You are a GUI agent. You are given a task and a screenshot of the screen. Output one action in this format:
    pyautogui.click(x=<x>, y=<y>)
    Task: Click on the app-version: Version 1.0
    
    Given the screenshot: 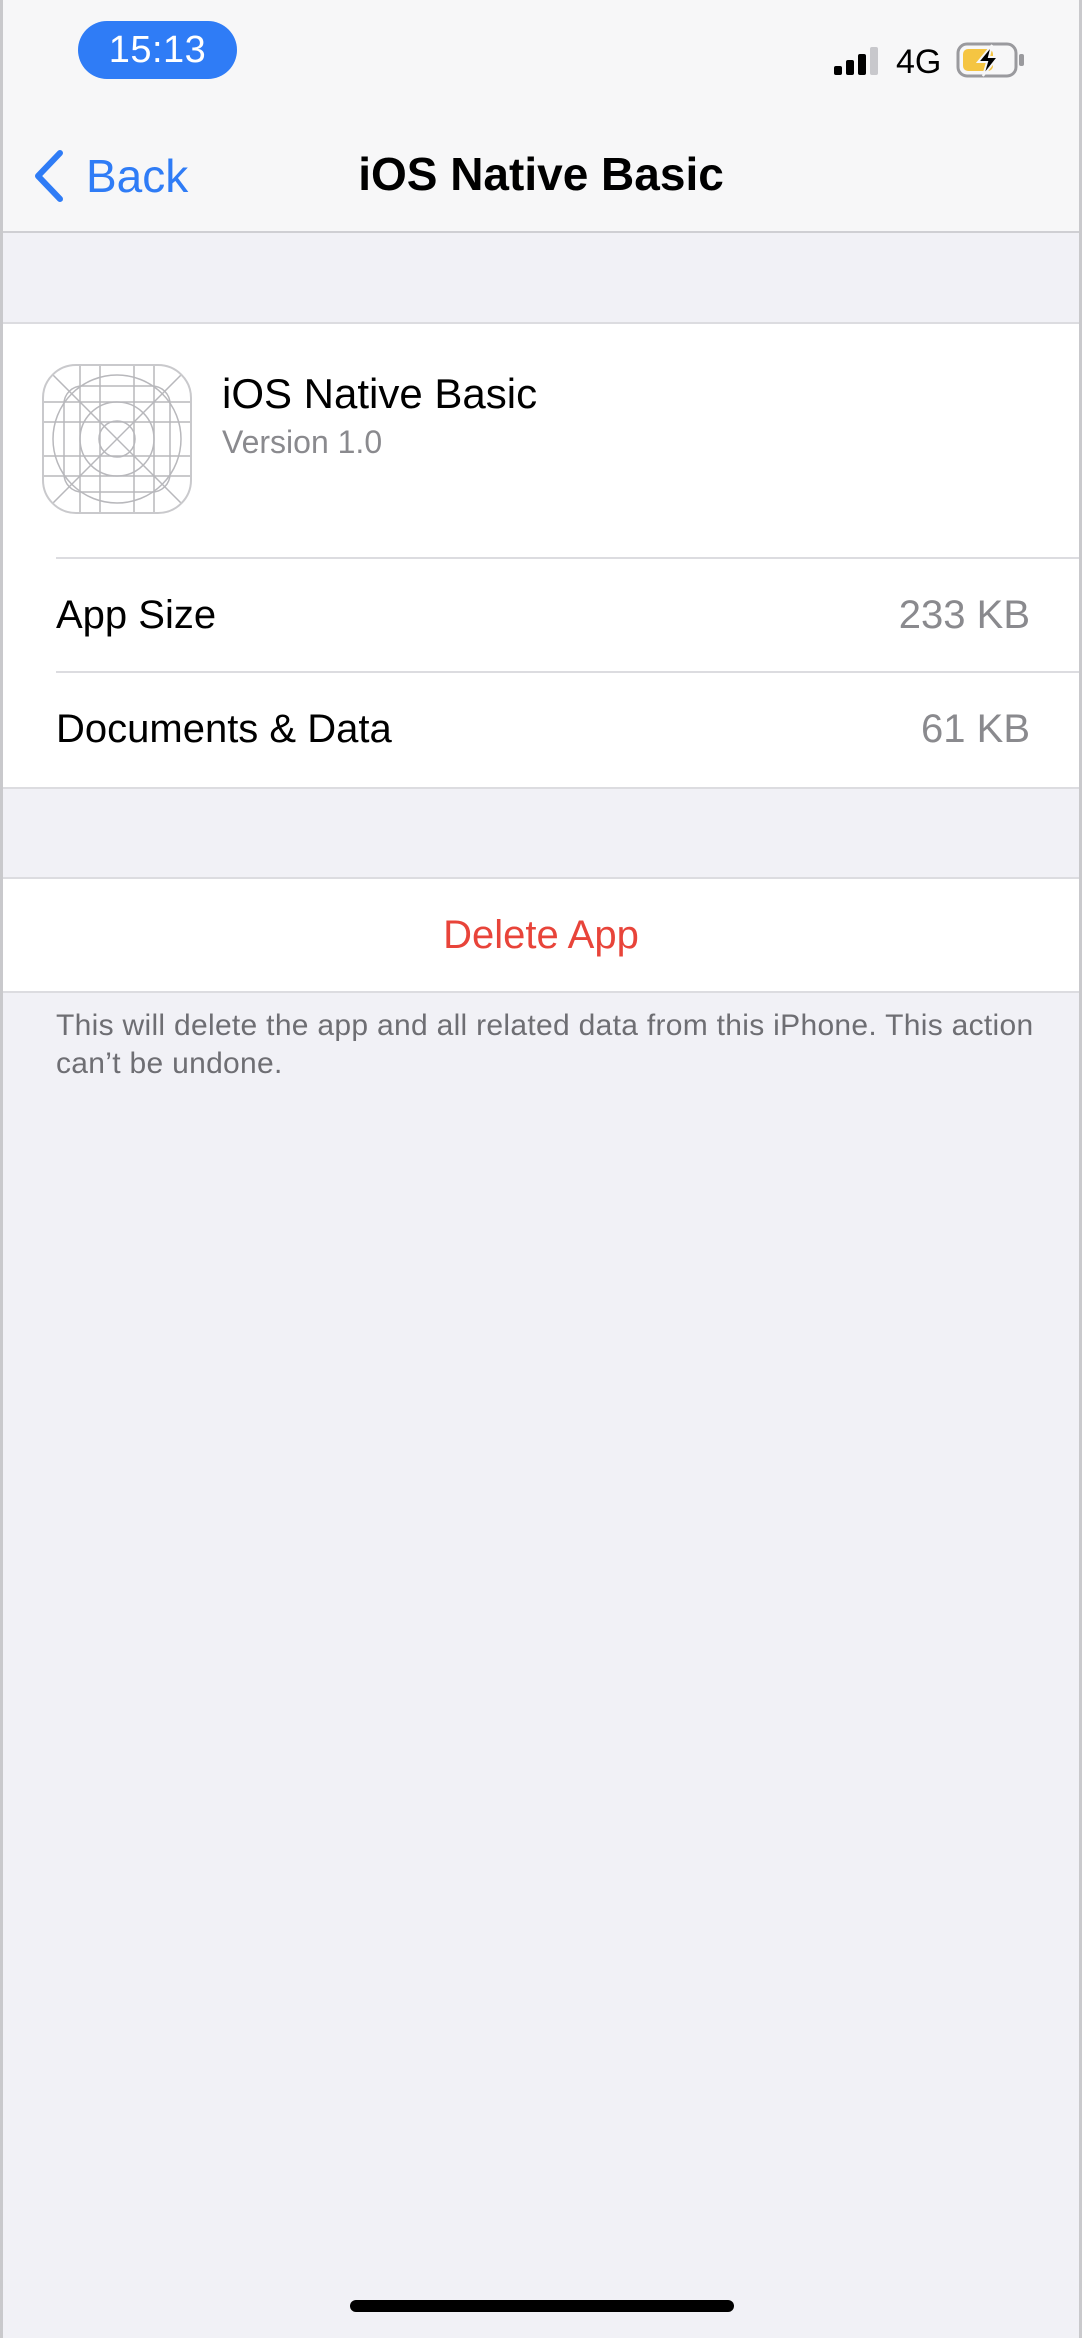 What is the action you would take?
    pyautogui.click(x=302, y=442)
    